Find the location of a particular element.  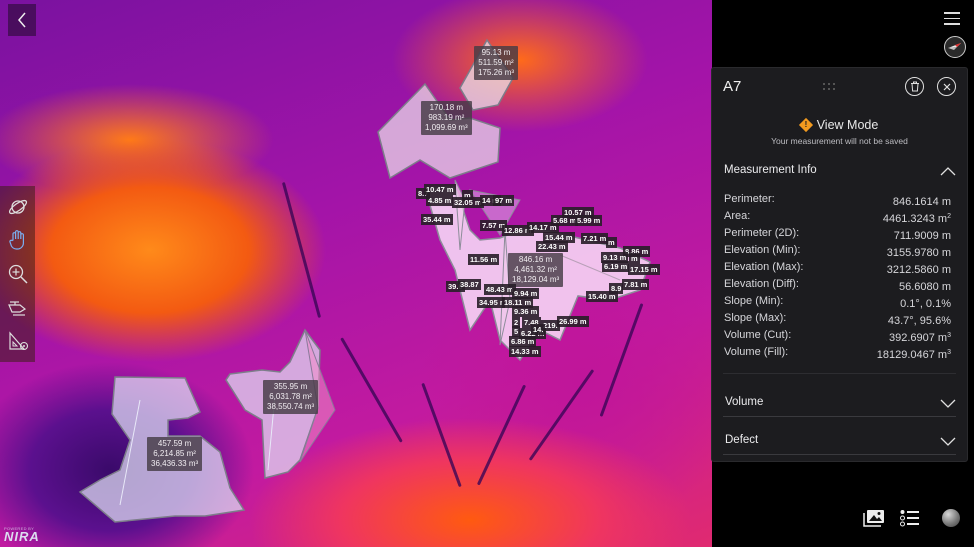

segment-label: 7.21 m is located at coordinates (595, 238).